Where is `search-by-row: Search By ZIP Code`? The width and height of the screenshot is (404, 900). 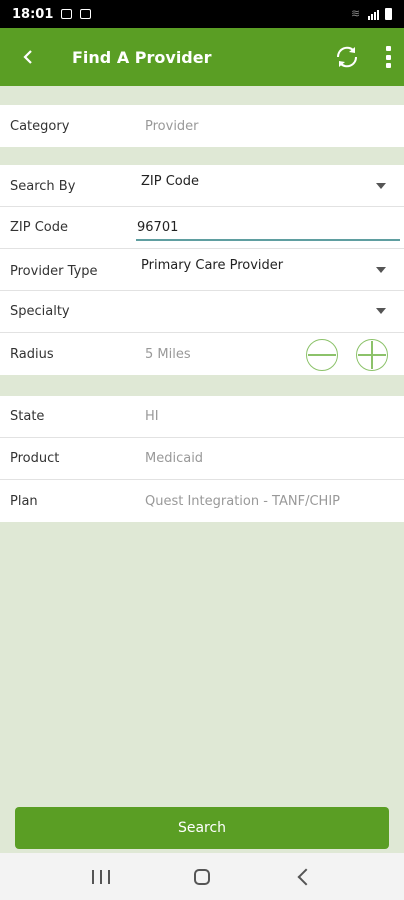 search-by-row: Search By ZIP Code is located at coordinates (202, 186).